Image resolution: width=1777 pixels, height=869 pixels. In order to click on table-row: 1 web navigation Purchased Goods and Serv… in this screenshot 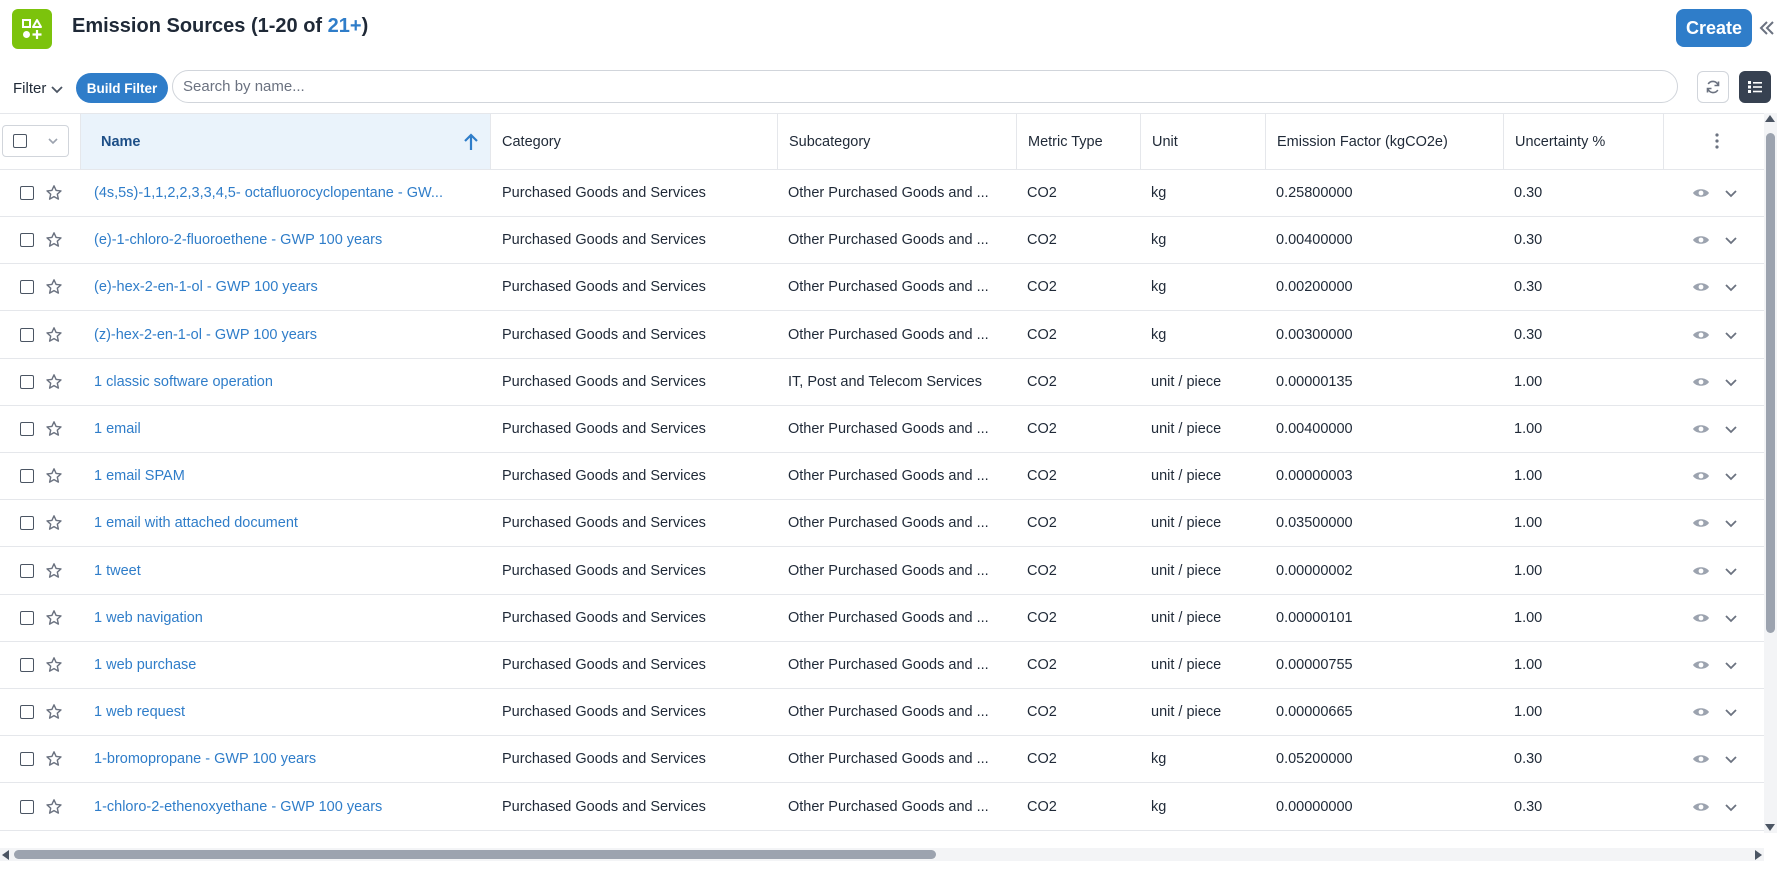, I will do `click(882, 618)`.